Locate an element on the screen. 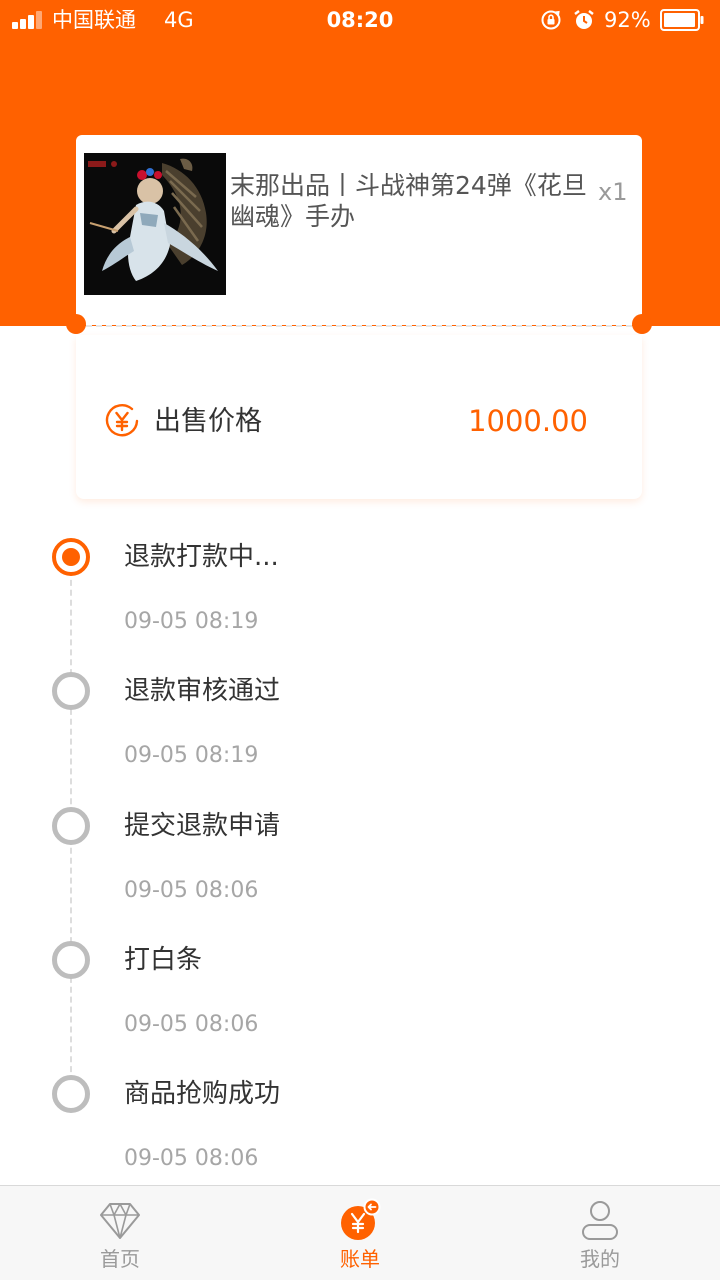  tab-home-label: 首页 is located at coordinates (120, 1259).